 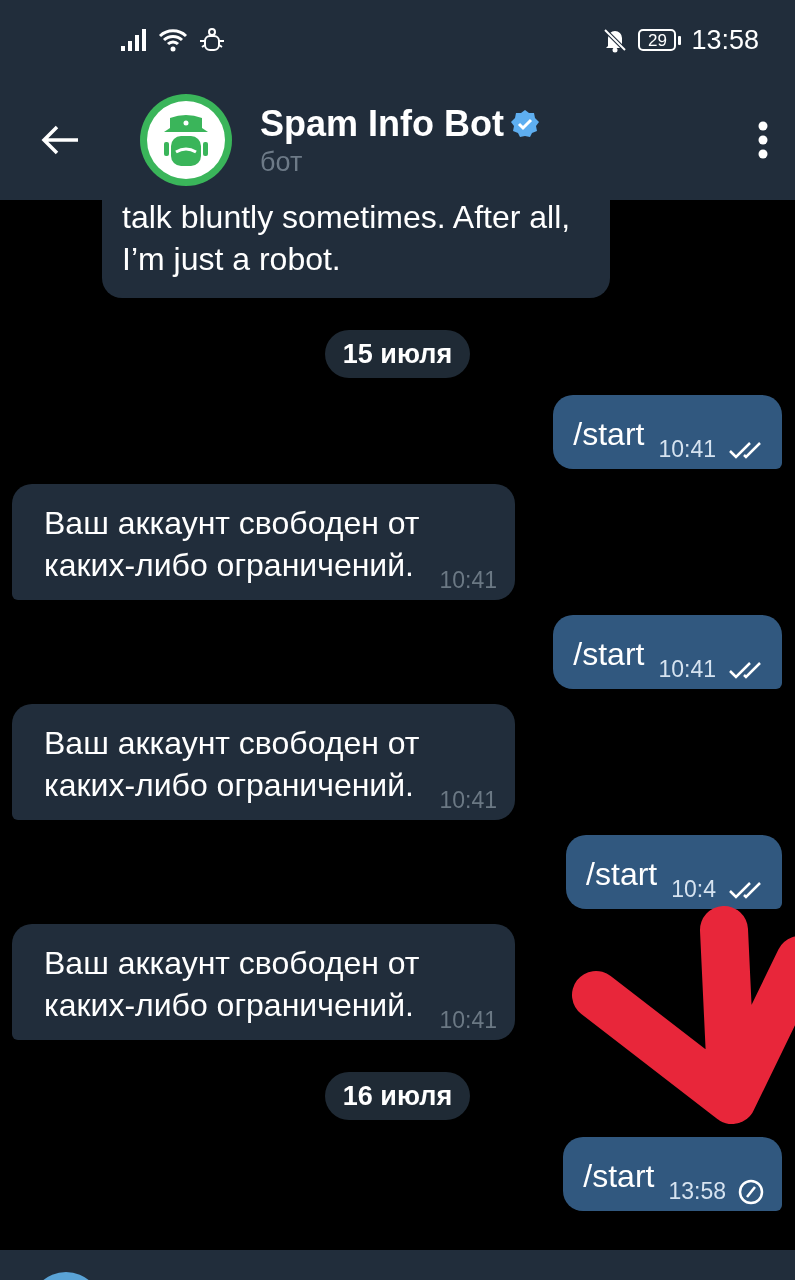 I want to click on wifi-icon, so click(x=173, y=40).